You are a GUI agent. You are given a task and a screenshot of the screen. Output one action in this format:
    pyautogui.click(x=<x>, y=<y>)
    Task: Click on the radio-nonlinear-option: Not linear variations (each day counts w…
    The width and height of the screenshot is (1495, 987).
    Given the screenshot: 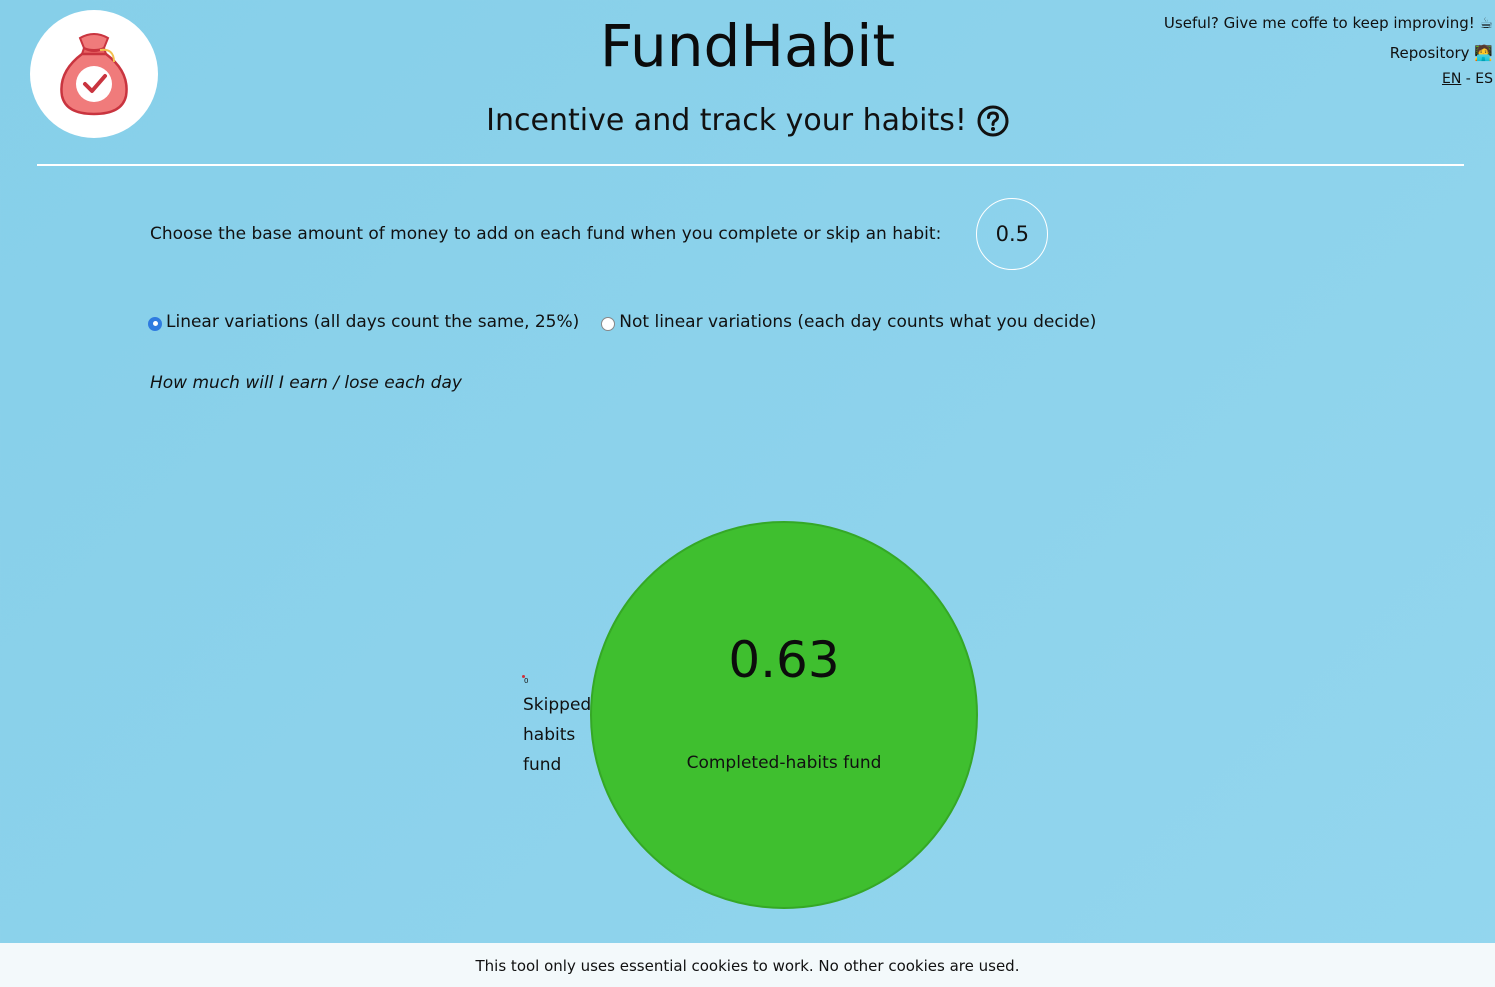 What is the action you would take?
    pyautogui.click(x=848, y=322)
    